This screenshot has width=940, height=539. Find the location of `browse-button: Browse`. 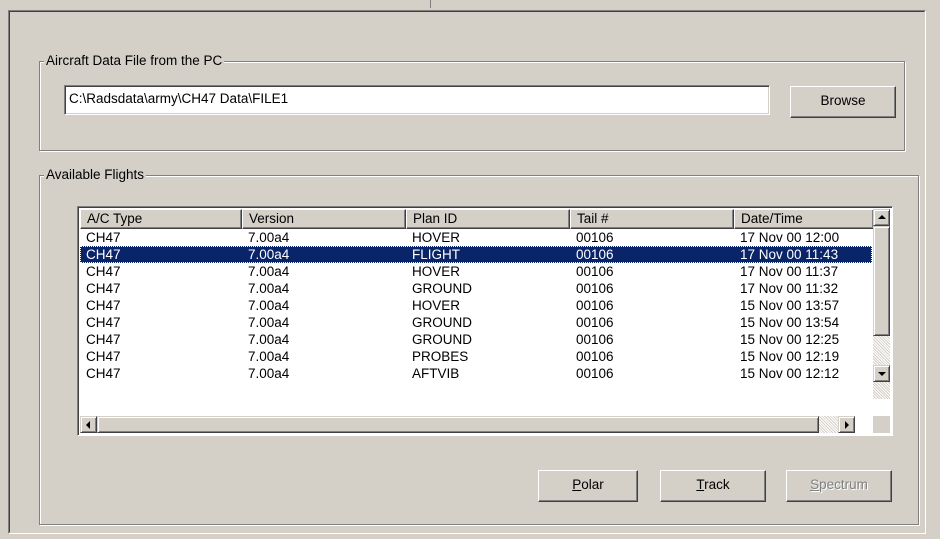

browse-button: Browse is located at coordinates (843, 102).